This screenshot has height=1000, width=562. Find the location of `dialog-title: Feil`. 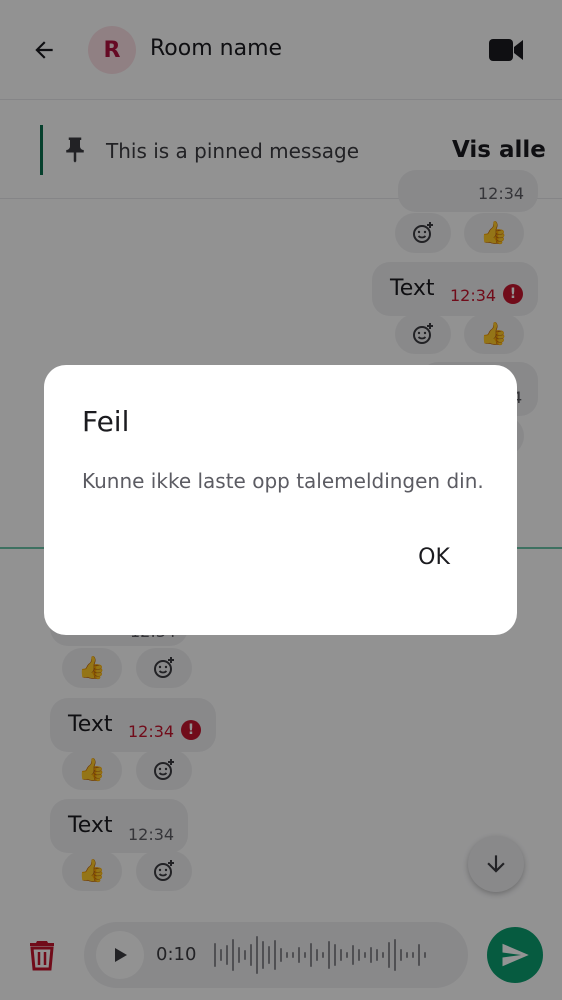

dialog-title: Feil is located at coordinates (106, 421).